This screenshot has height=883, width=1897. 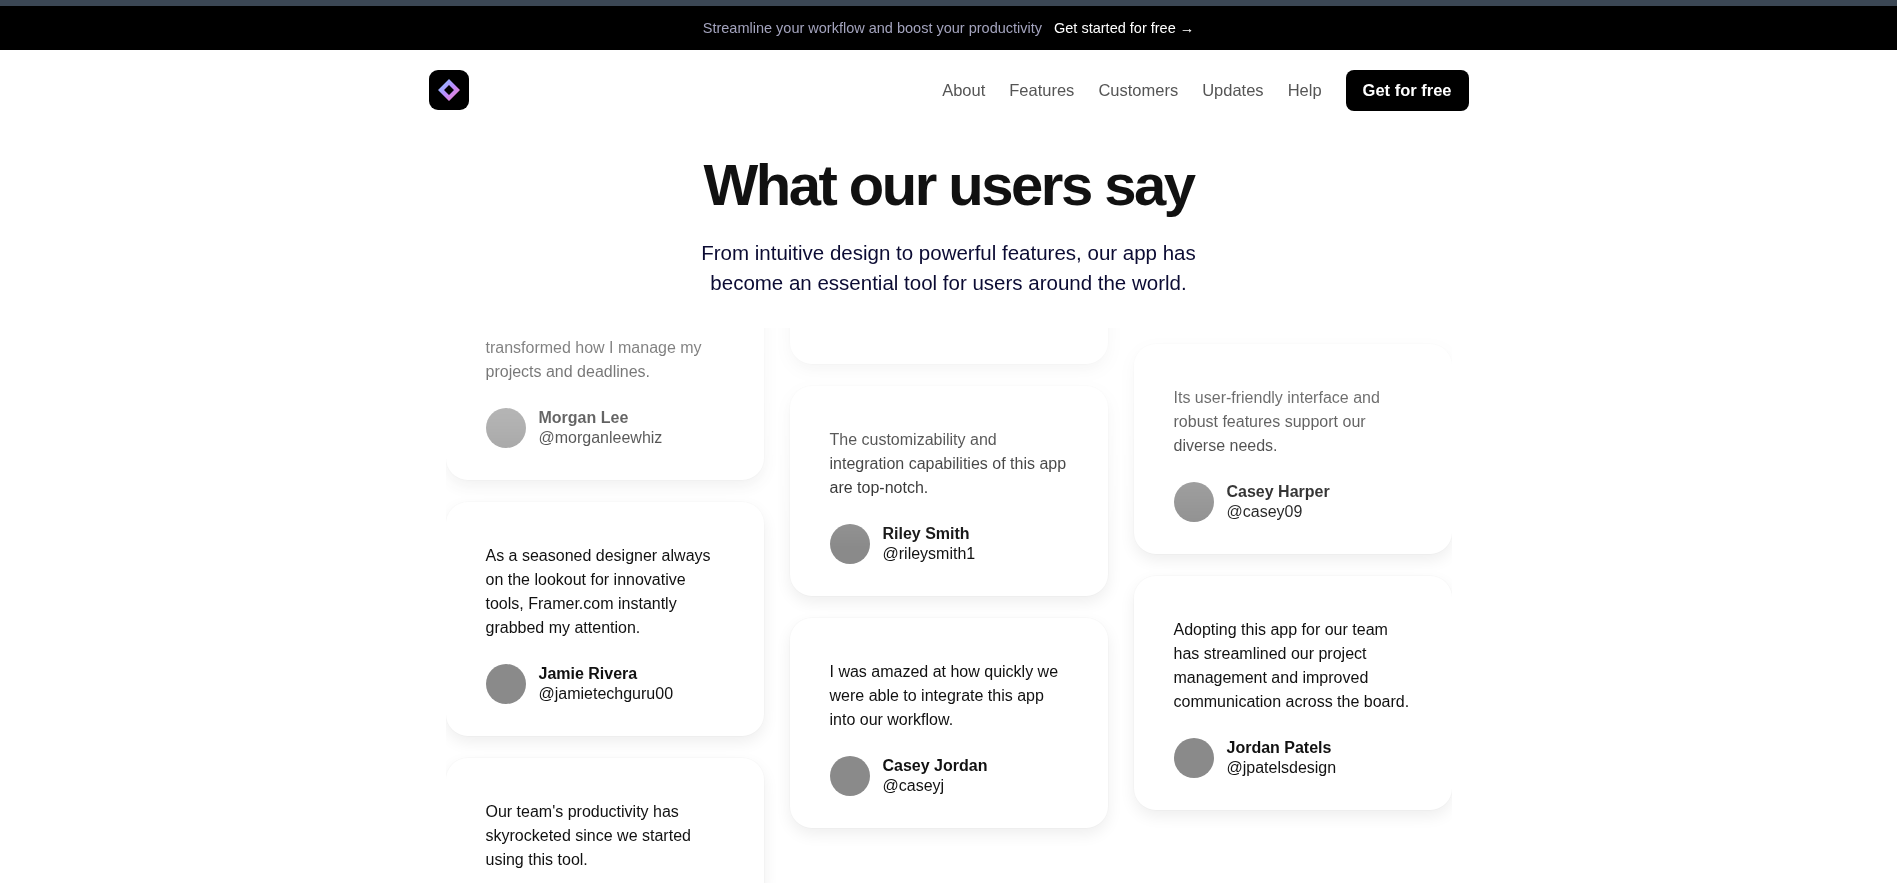 What do you see at coordinates (588, 674) in the screenshot?
I see `author-name: Jamie Rivera` at bounding box center [588, 674].